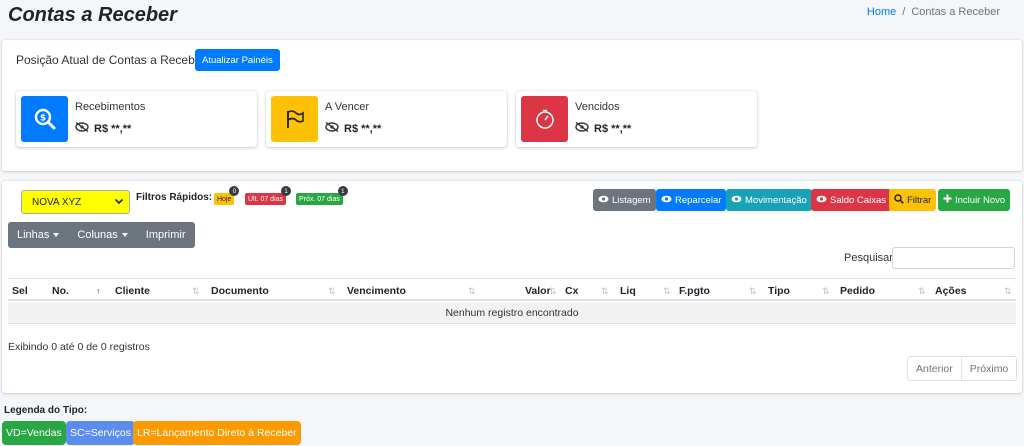 The width and height of the screenshot is (1024, 446). I want to click on rows-dropdown-button: Linhas, so click(38, 235).